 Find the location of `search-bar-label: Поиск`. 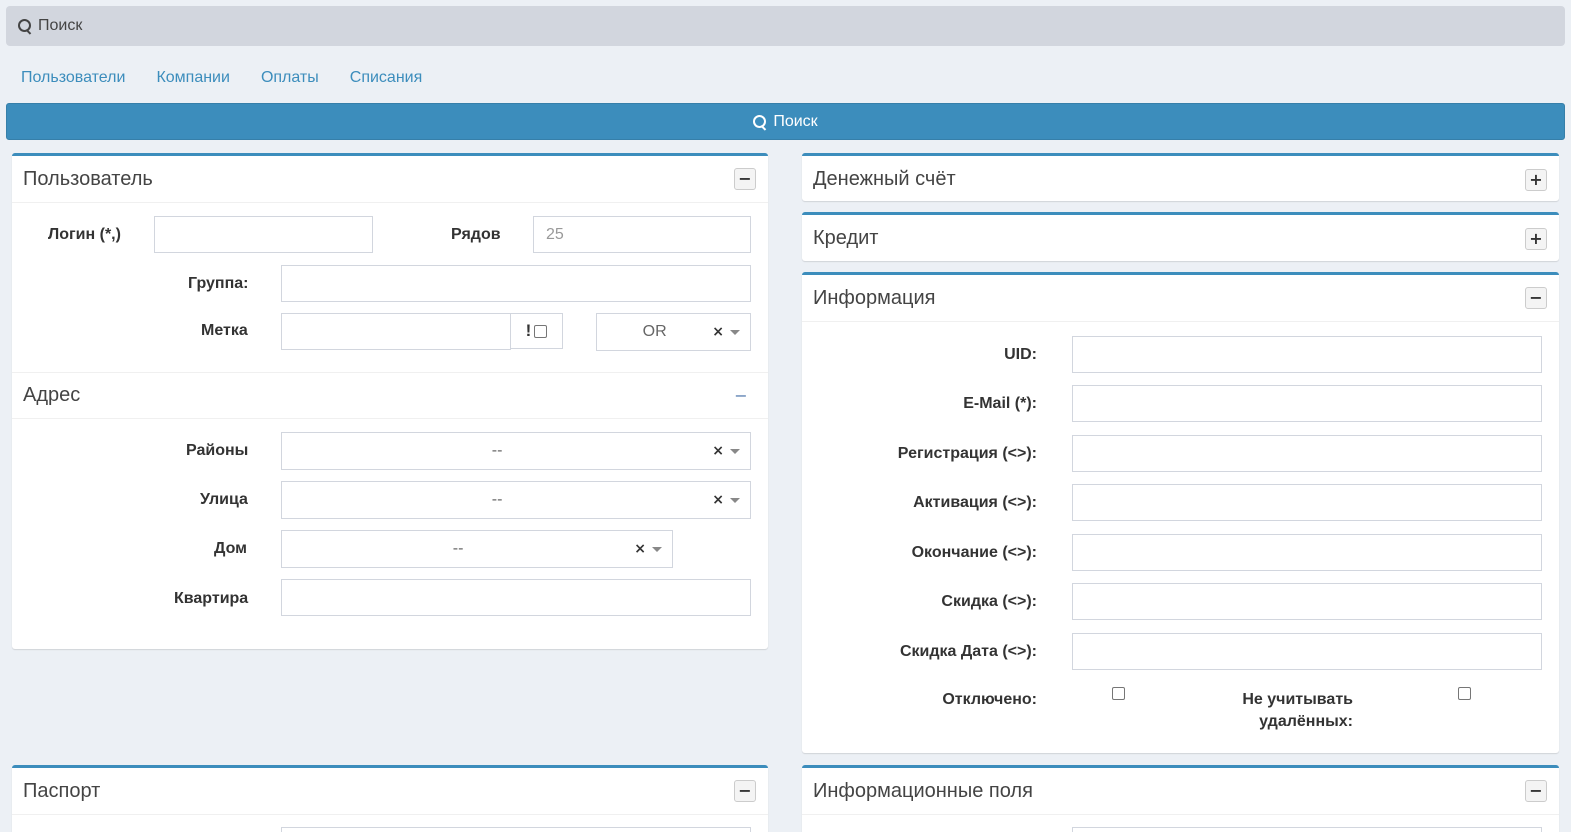

search-bar-label: Поиск is located at coordinates (60, 25).